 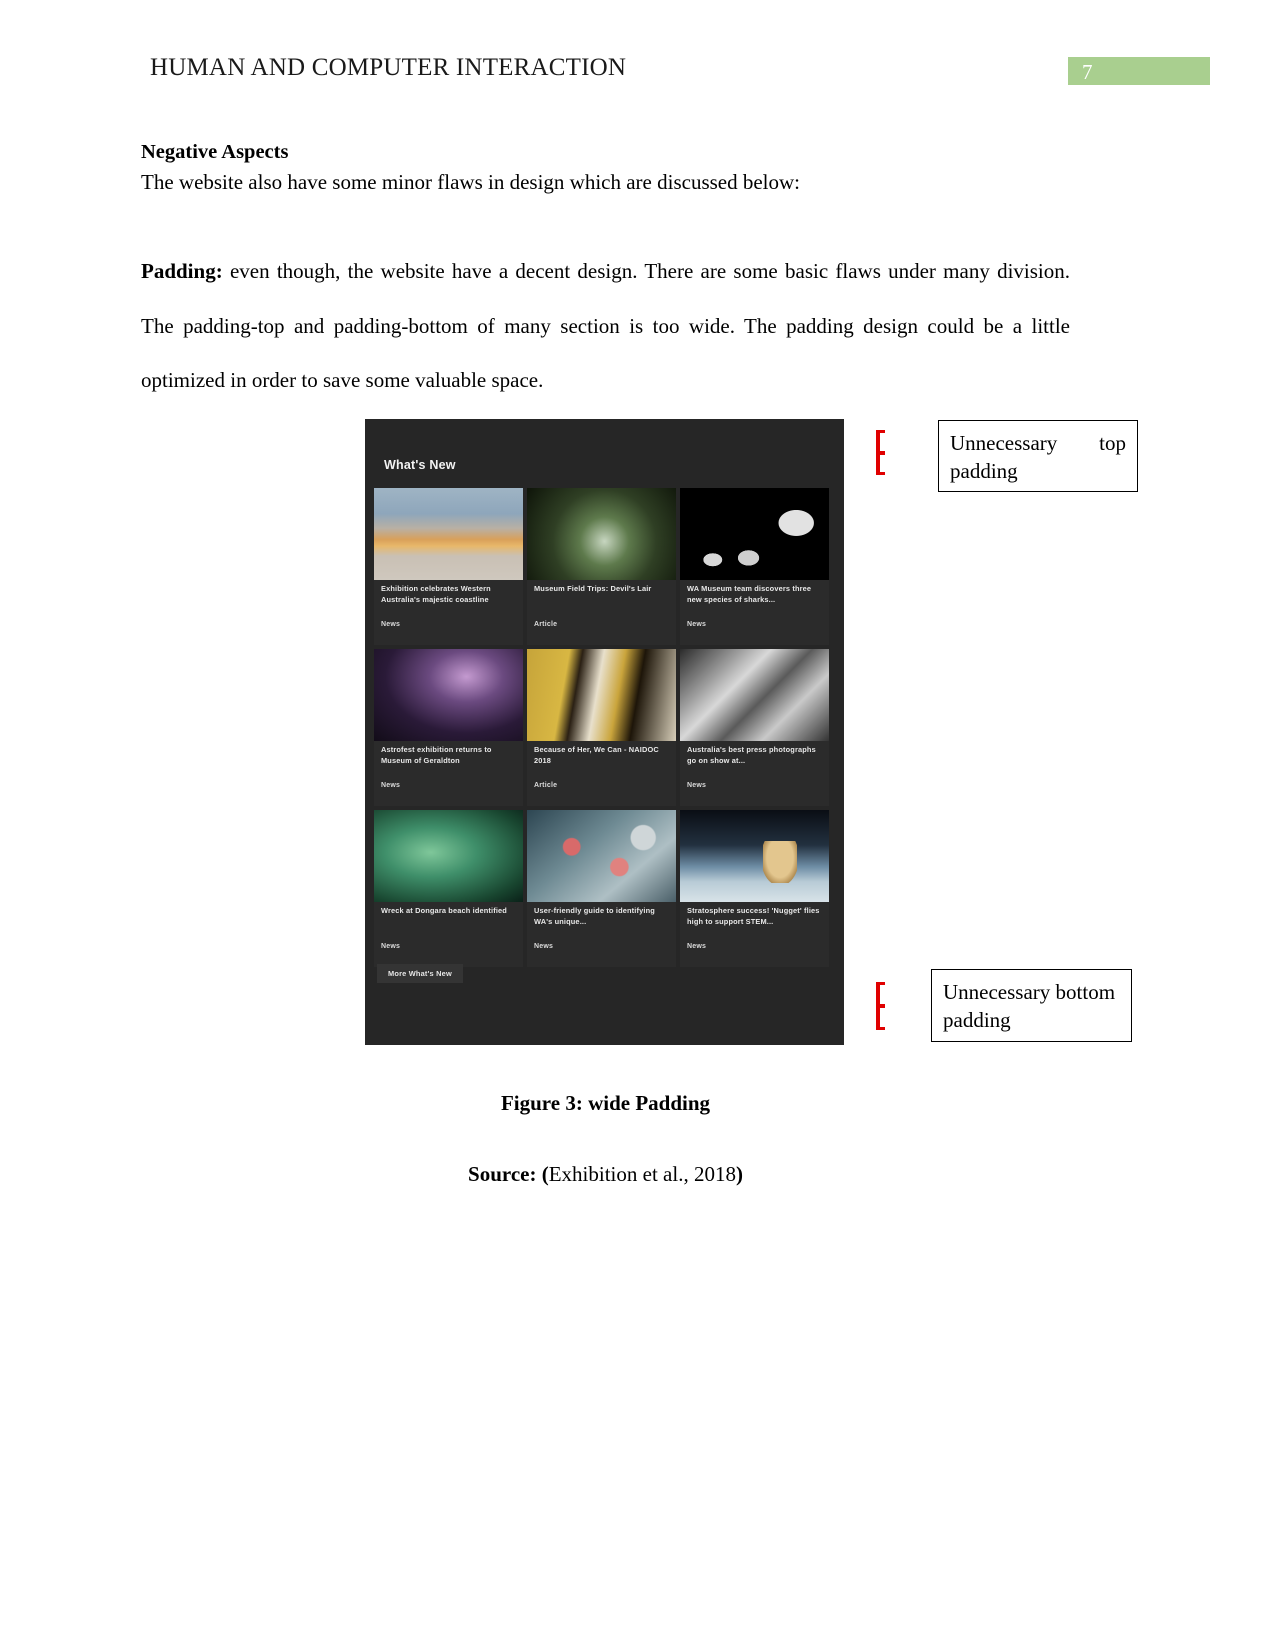 I want to click on news-card: Wreck at Dongara beach identified News, so click(x=448, y=888).